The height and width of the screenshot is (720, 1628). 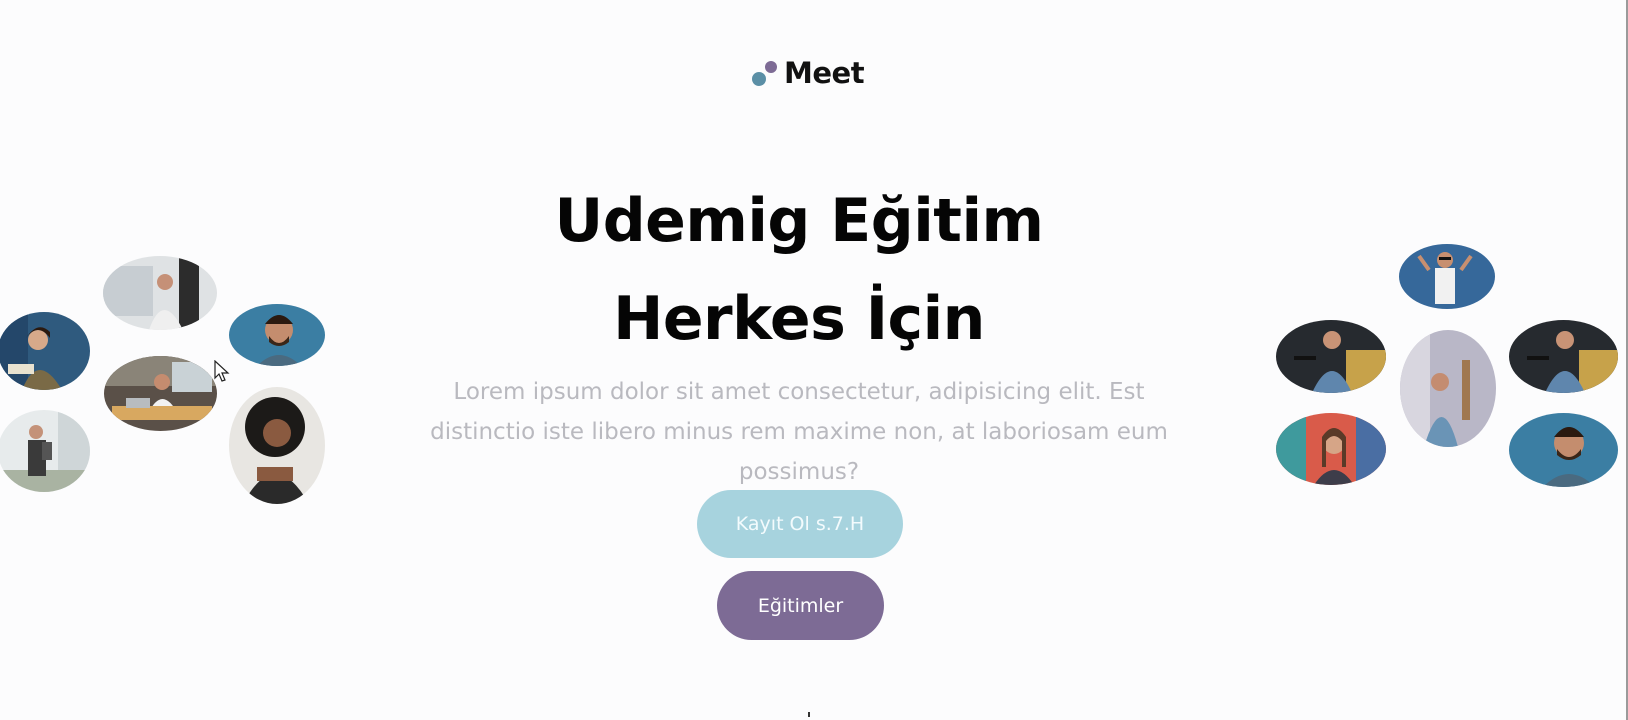 What do you see at coordinates (45, 451) in the screenshot?
I see `avatar-man-with-backpack` at bounding box center [45, 451].